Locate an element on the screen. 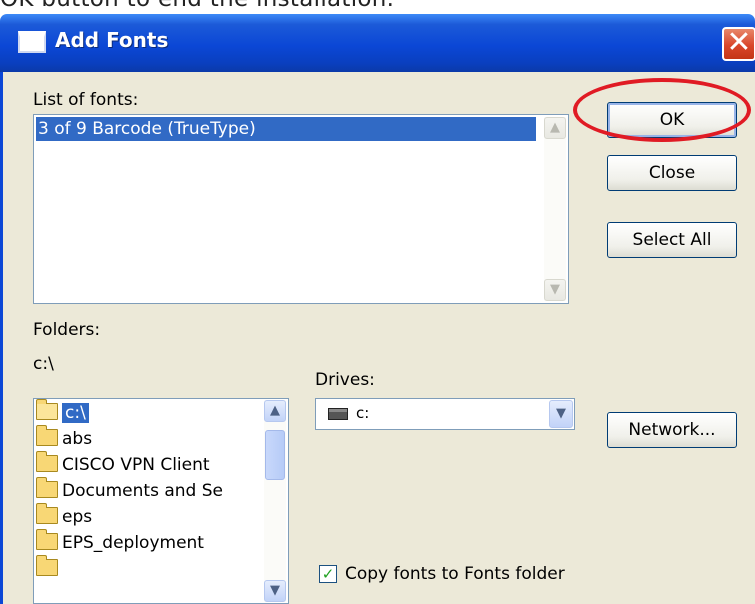 Image resolution: width=755 pixels, height=604 pixels. drives-label: Drives: is located at coordinates (345, 380).